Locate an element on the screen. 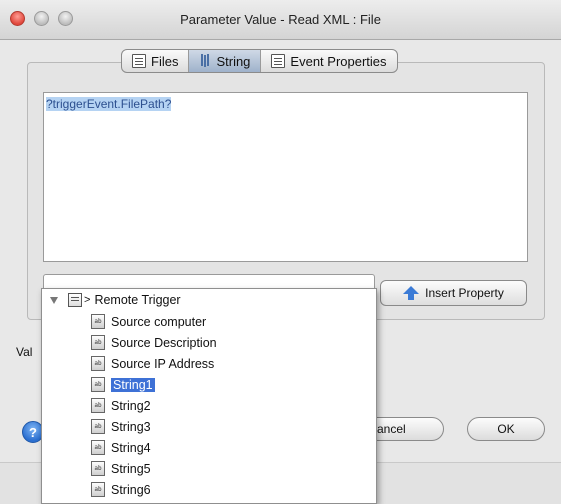  disclosure-triangle-icon is located at coordinates (54, 300).